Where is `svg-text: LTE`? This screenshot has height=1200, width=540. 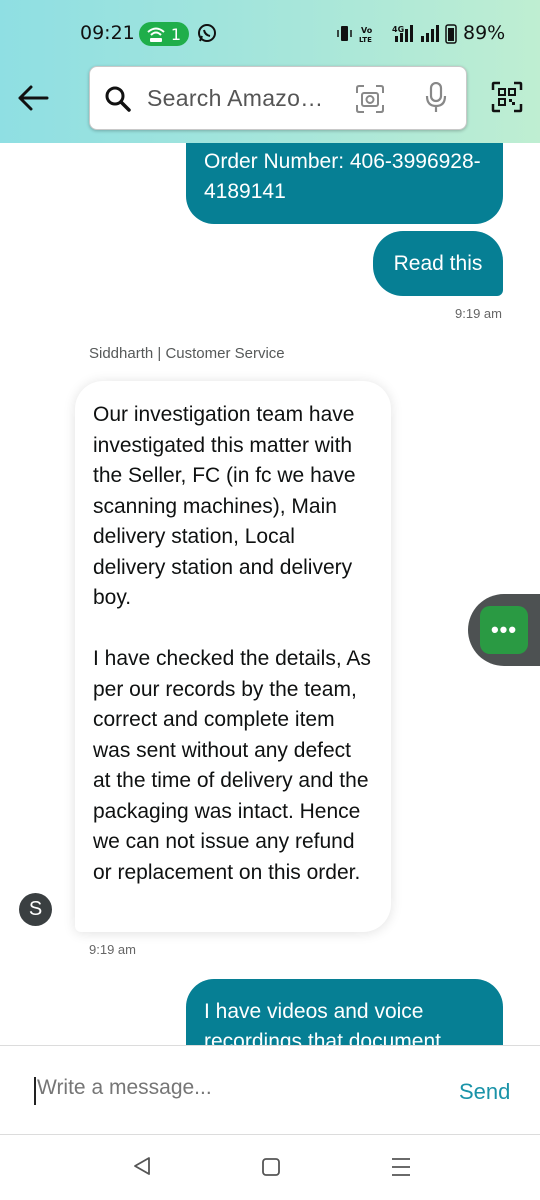 svg-text: LTE is located at coordinates (365, 40).